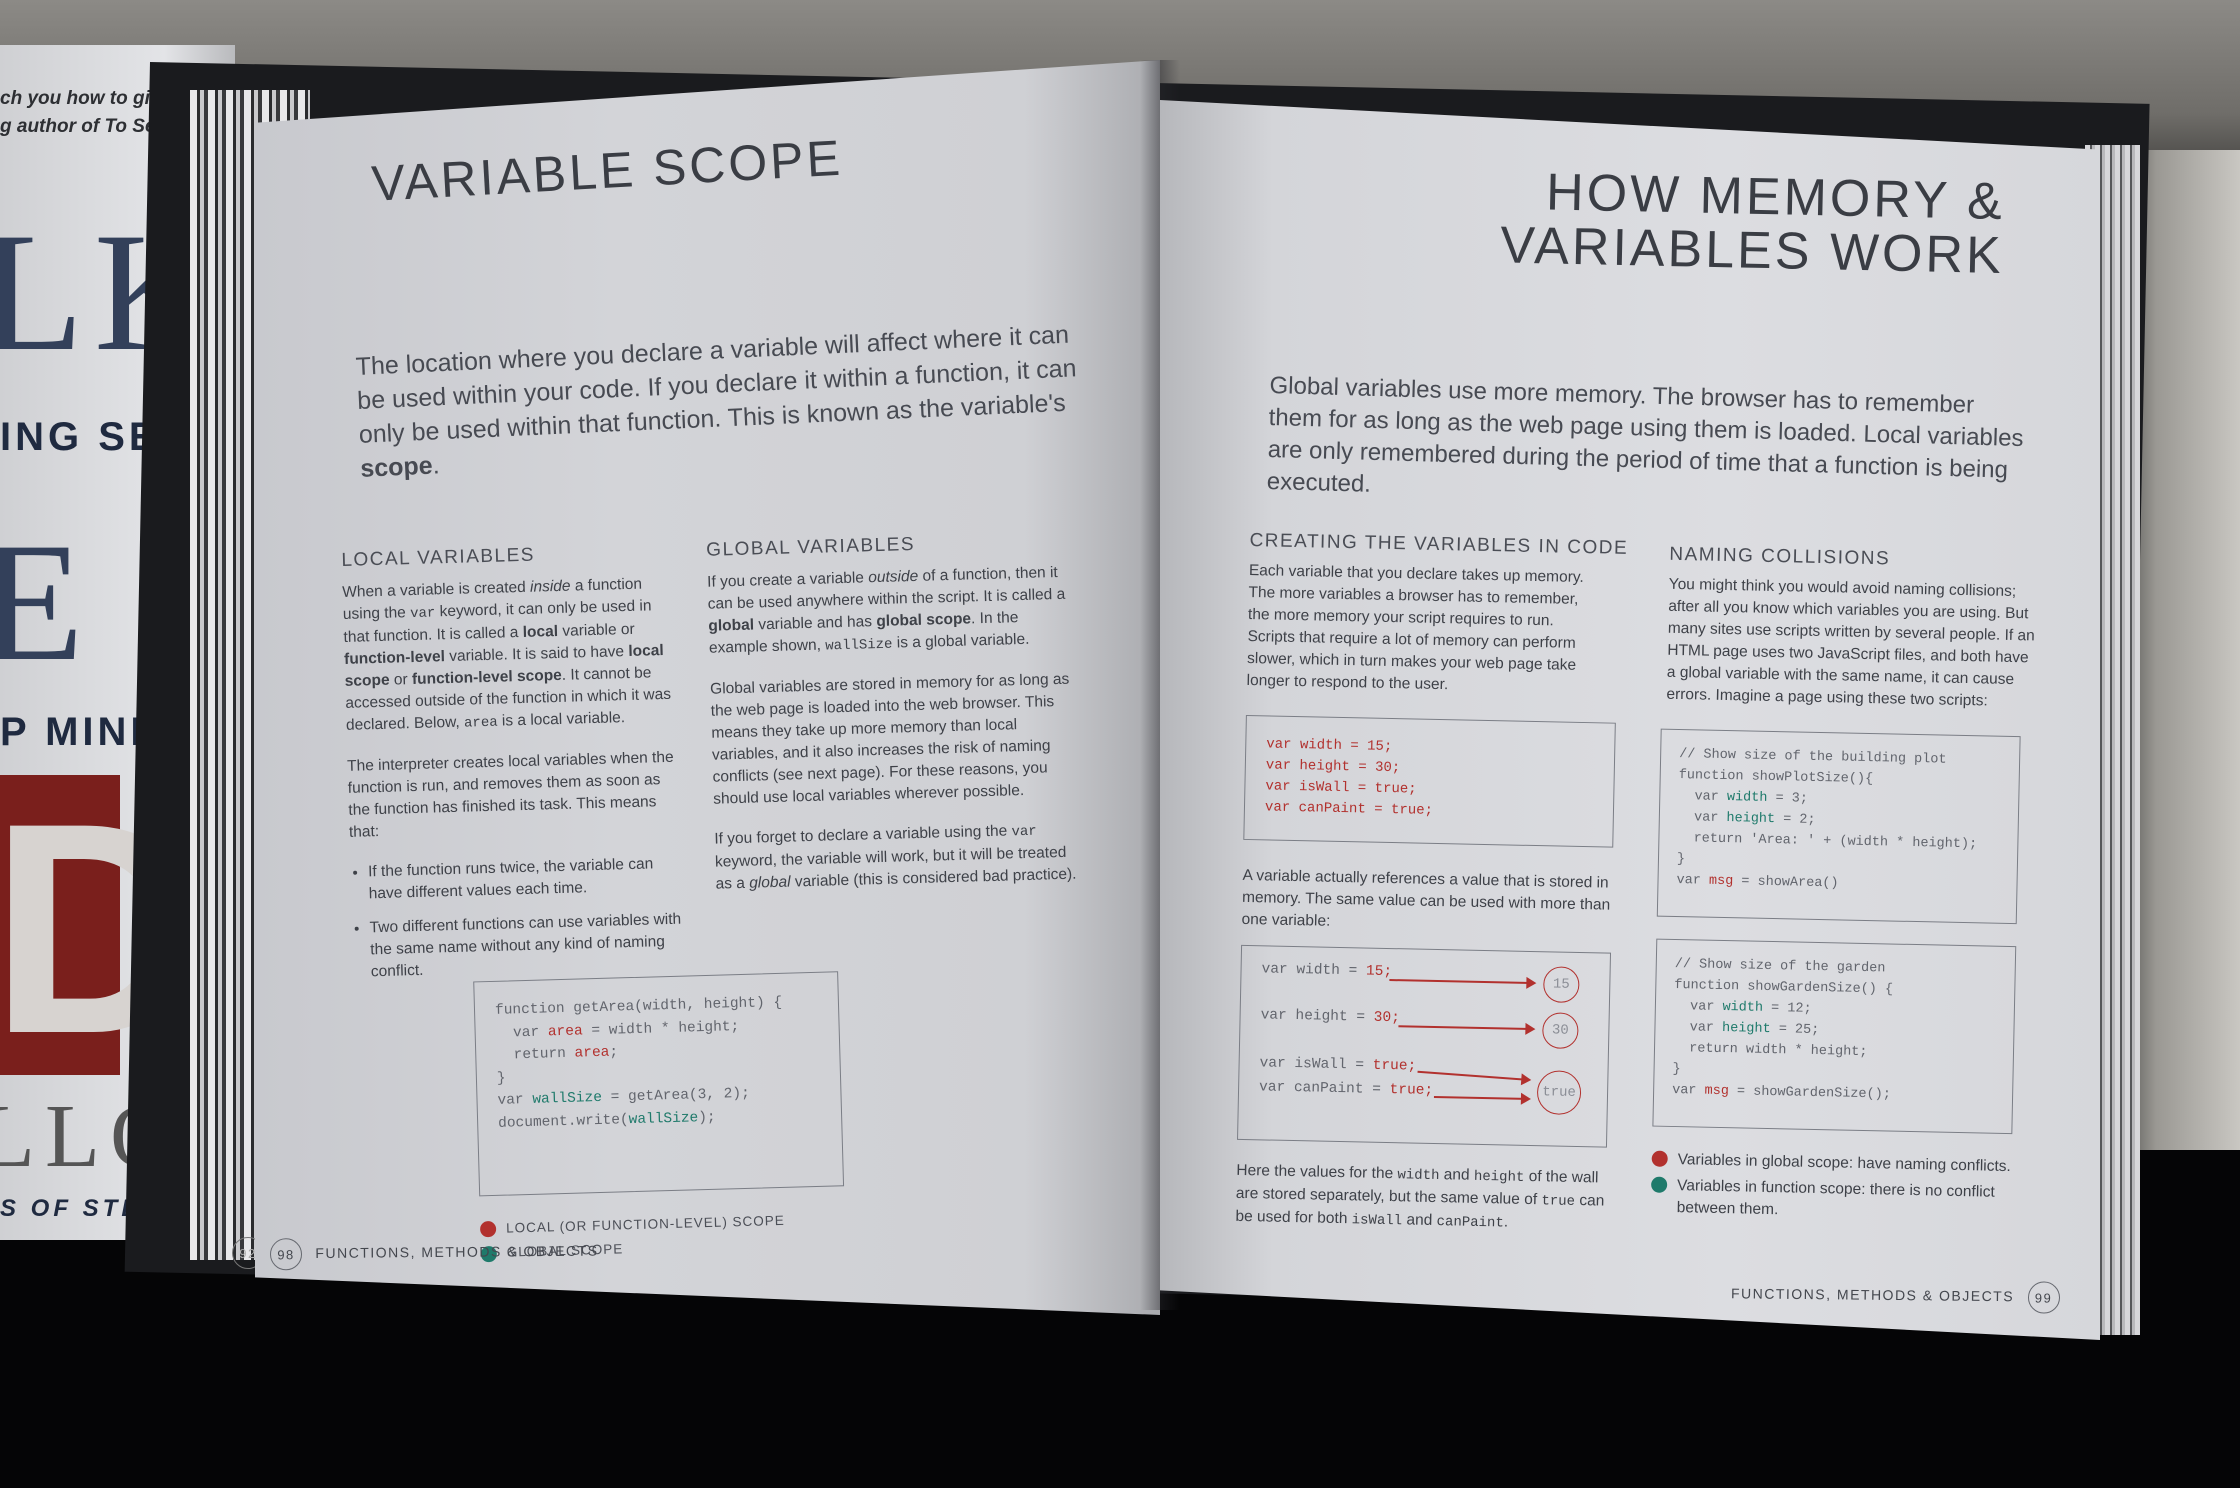 The width and height of the screenshot is (2240, 1488). Describe the element at coordinates (438, 557) in the screenshot. I see `local-variables-heading: LOCAL VARIABLES` at that location.